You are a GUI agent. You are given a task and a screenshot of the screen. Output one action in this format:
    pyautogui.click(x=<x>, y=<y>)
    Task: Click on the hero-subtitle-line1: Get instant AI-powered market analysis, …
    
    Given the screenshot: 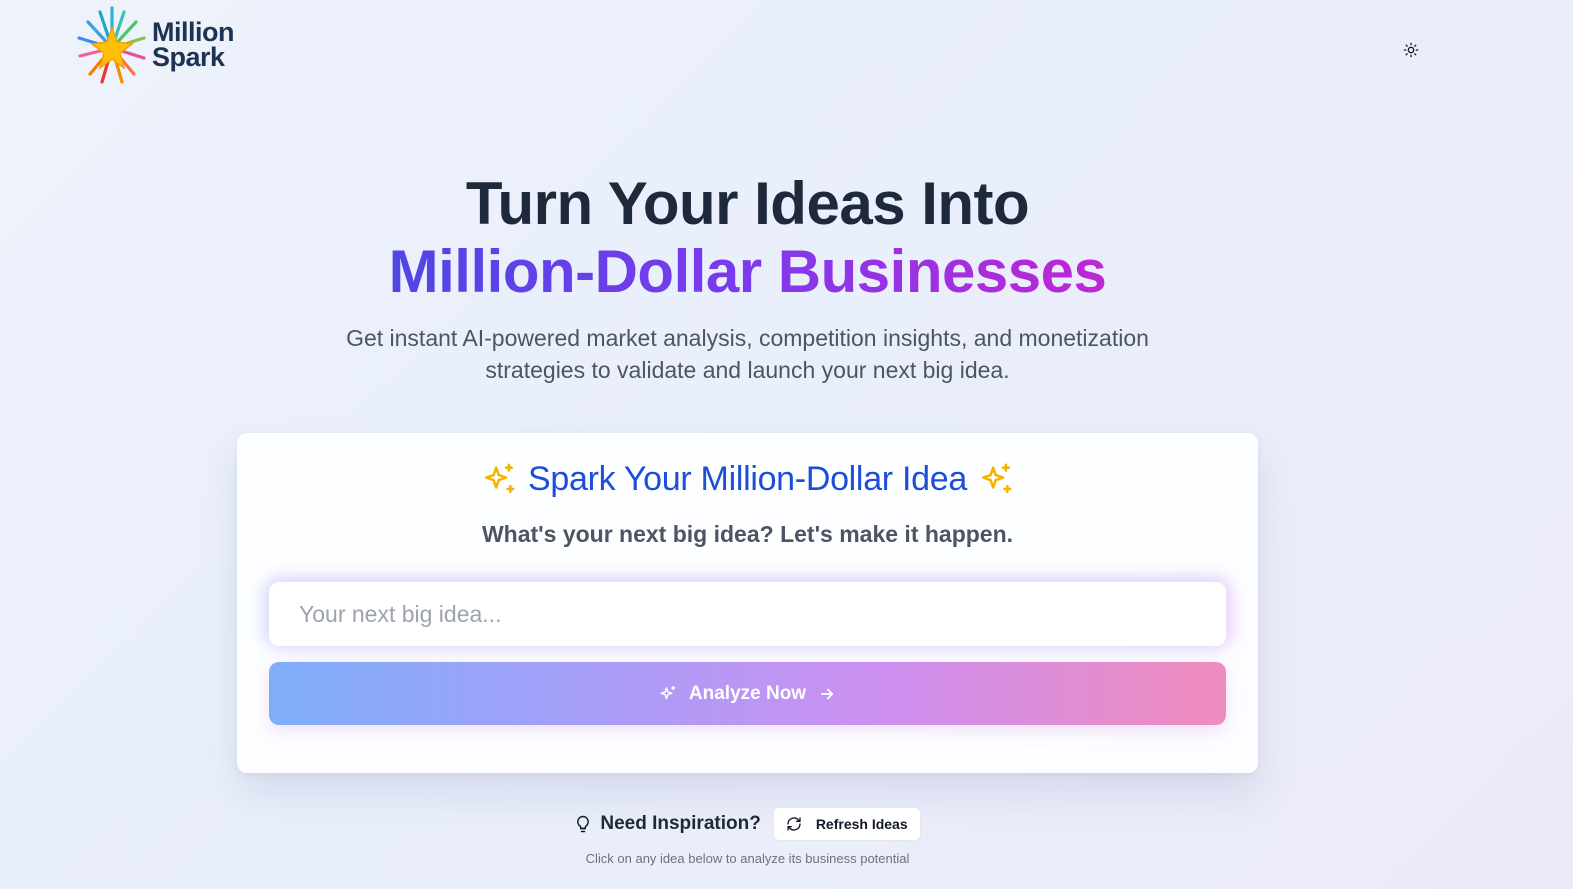 What is the action you would take?
    pyautogui.click(x=747, y=338)
    